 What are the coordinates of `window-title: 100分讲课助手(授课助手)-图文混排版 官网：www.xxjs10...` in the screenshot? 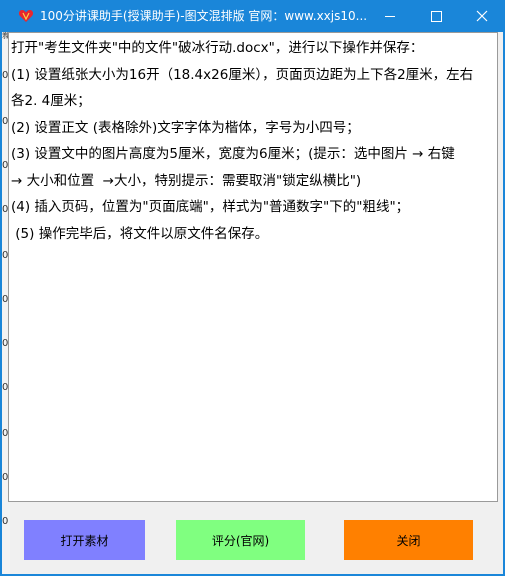 It's located at (204, 16).